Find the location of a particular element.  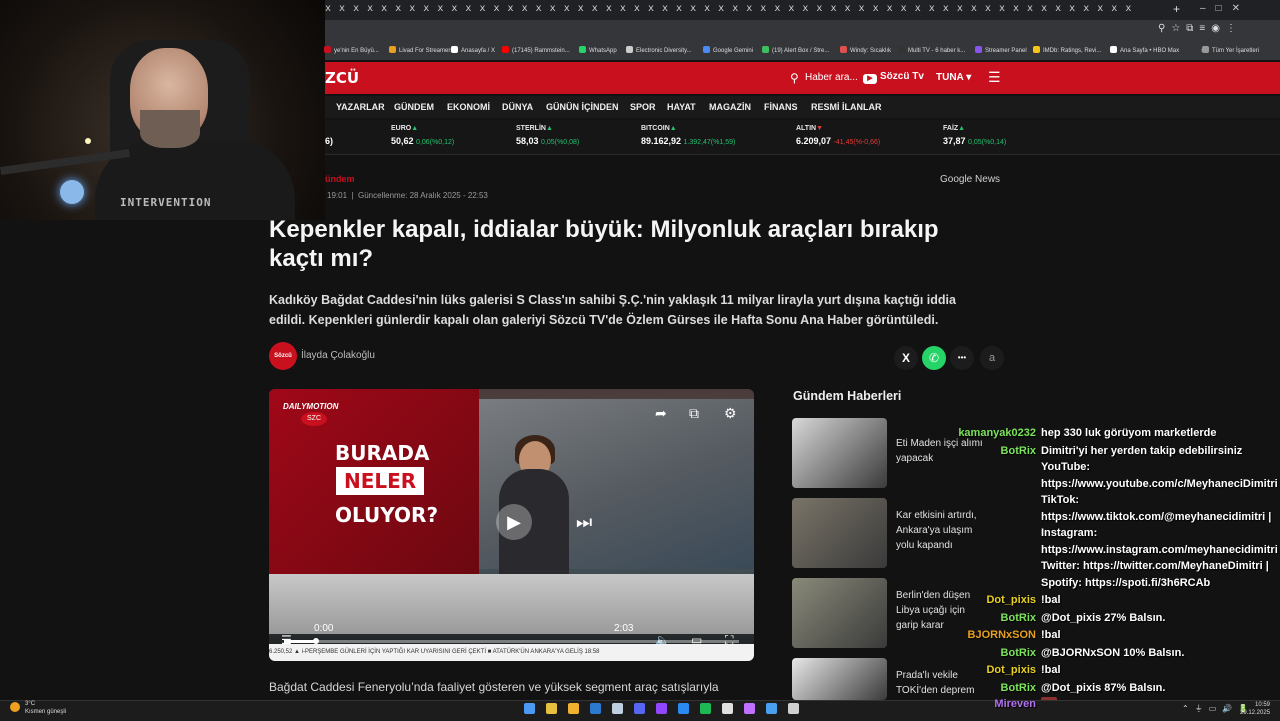

chat-message: @BJORNxSON 10% Balsın. is located at coordinates (1113, 653).